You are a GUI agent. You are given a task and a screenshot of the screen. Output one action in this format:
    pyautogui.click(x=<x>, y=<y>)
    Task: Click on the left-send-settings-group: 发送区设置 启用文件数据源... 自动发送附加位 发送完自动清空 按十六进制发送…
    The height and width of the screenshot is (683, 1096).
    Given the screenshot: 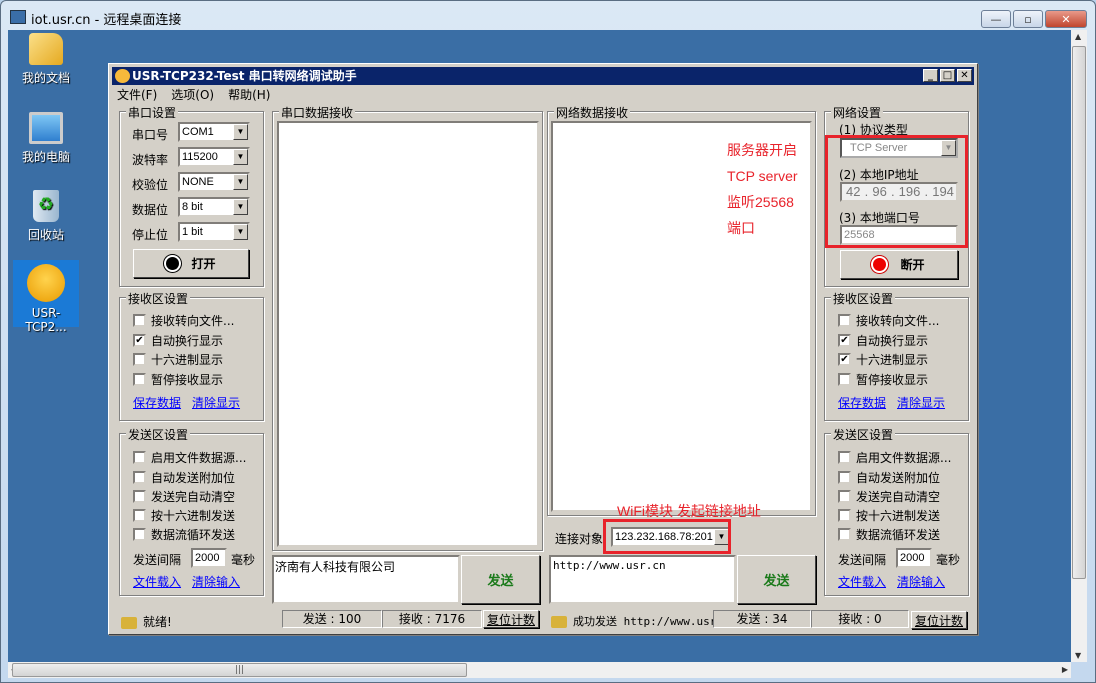 What is the action you would take?
    pyautogui.click(x=191, y=511)
    